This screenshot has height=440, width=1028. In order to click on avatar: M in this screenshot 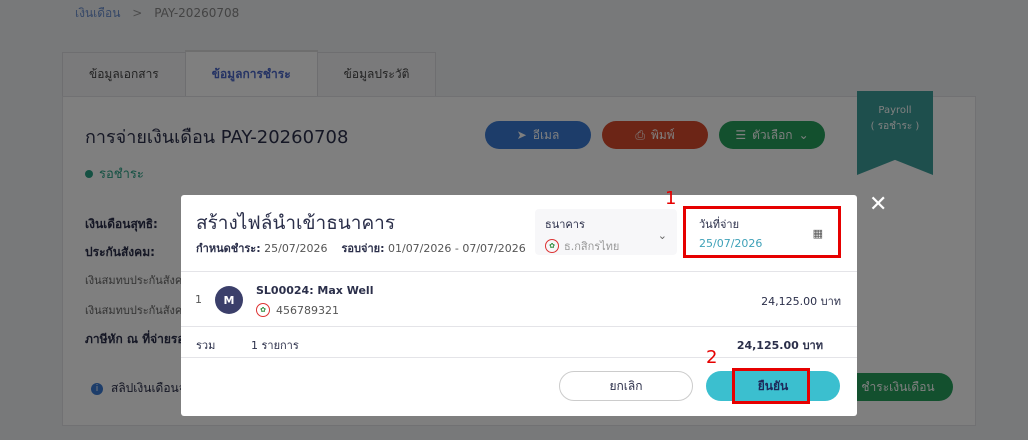, I will do `click(229, 300)`.